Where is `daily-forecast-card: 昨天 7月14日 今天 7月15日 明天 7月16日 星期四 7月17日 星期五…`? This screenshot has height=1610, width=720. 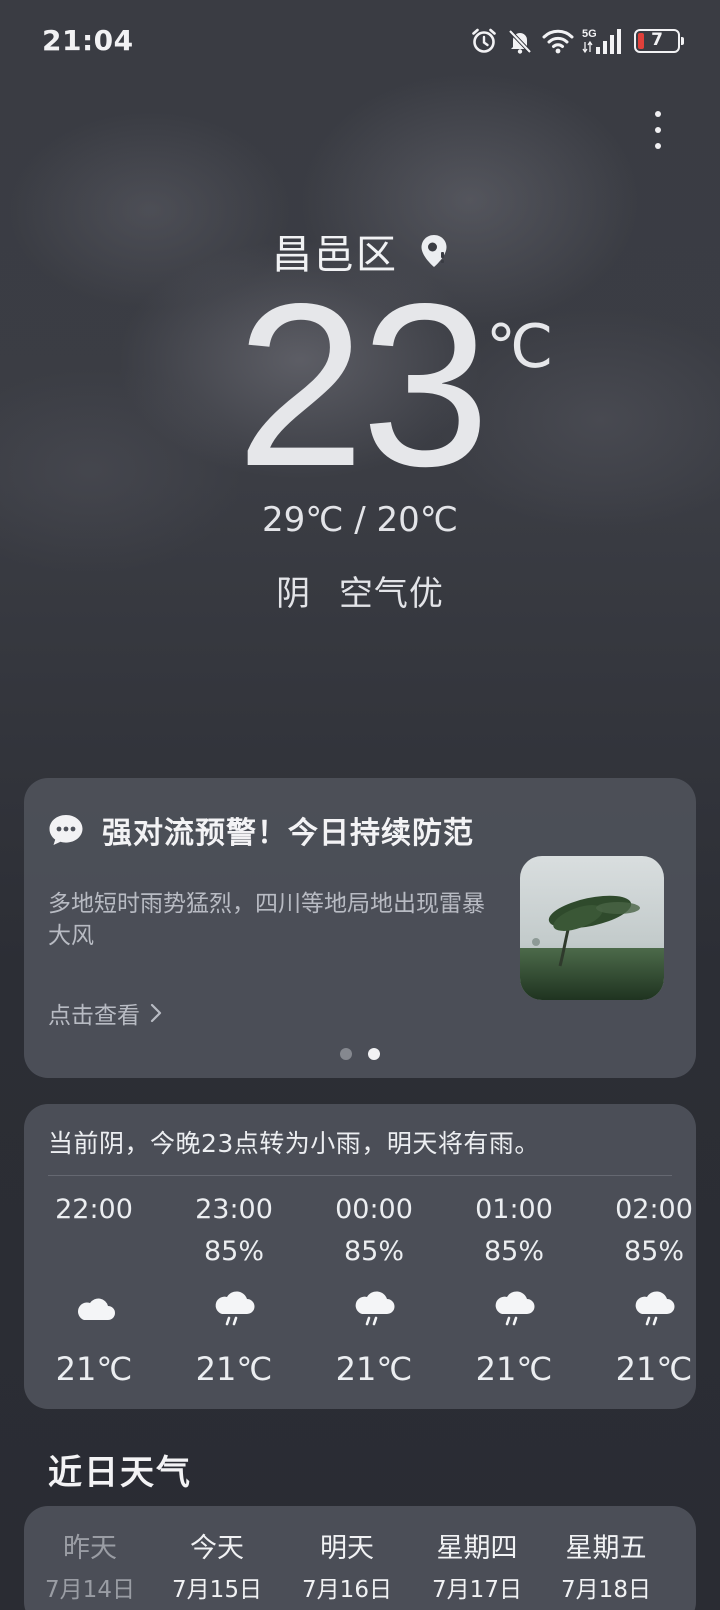 daily-forecast-card: 昨天 7月14日 今天 7月15日 明天 7月16日 星期四 7月17日 星期五… is located at coordinates (360, 1558).